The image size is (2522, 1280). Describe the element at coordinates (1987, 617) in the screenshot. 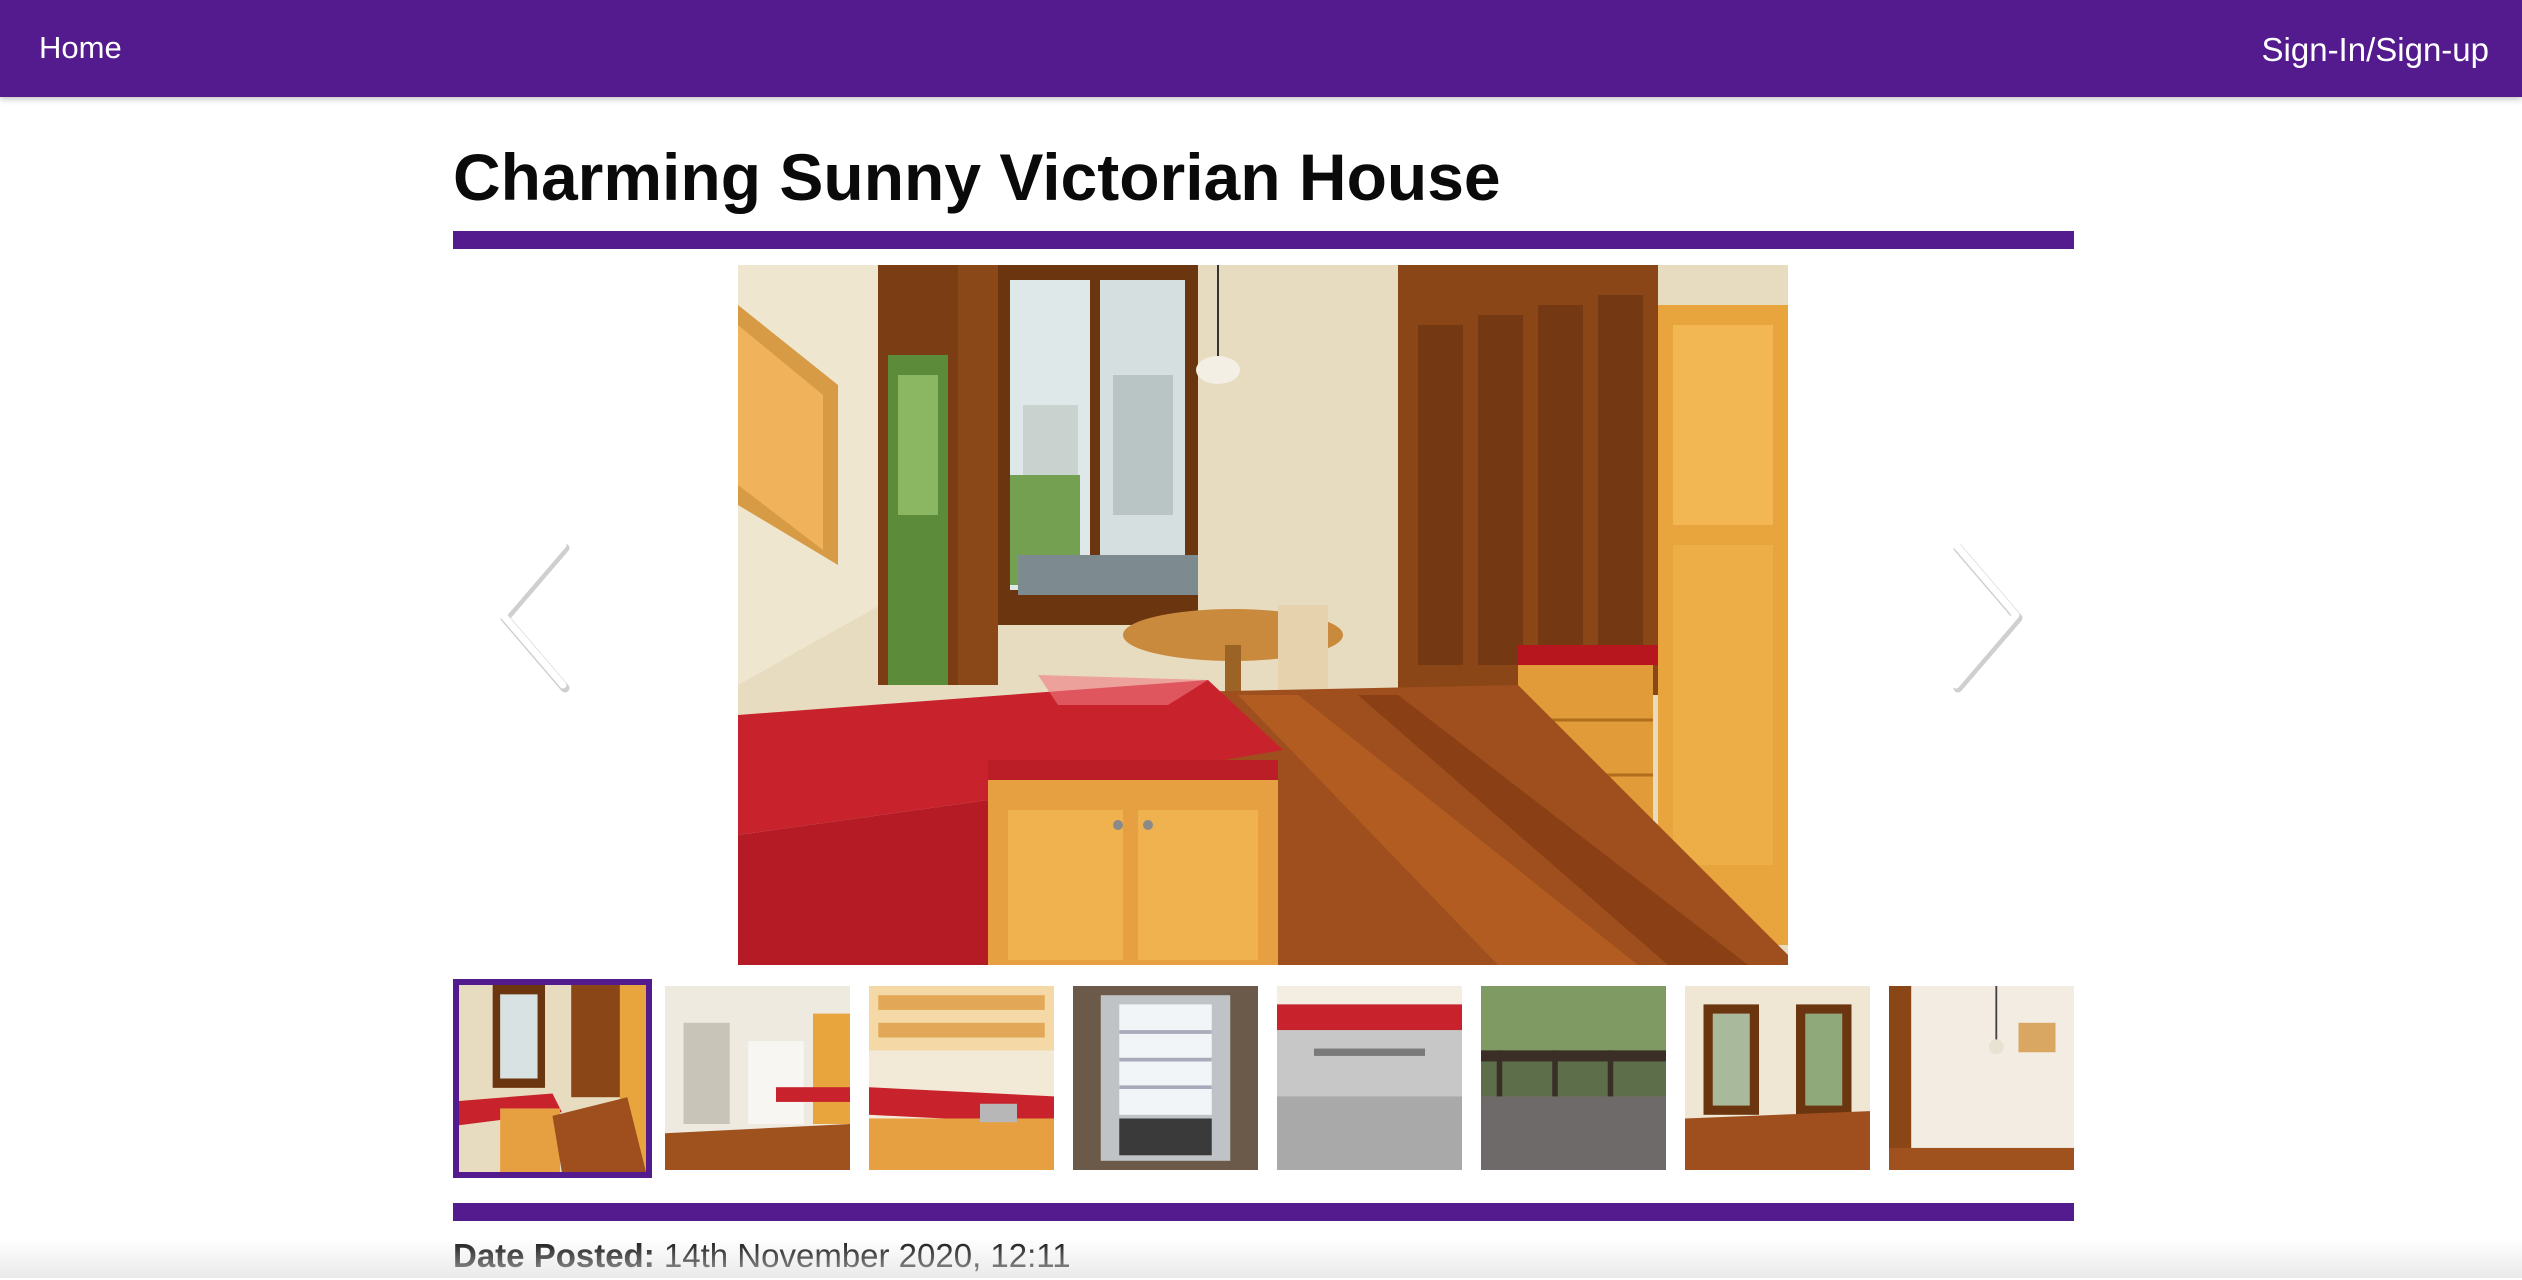

I see `chevron-right-icon` at that location.